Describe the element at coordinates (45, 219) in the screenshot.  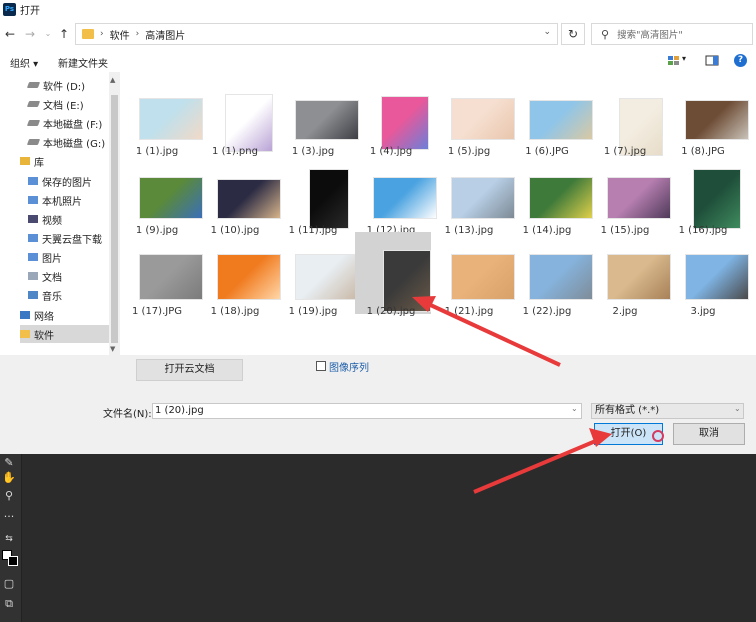
I see `sidebar-item-videos: 视频` at that location.